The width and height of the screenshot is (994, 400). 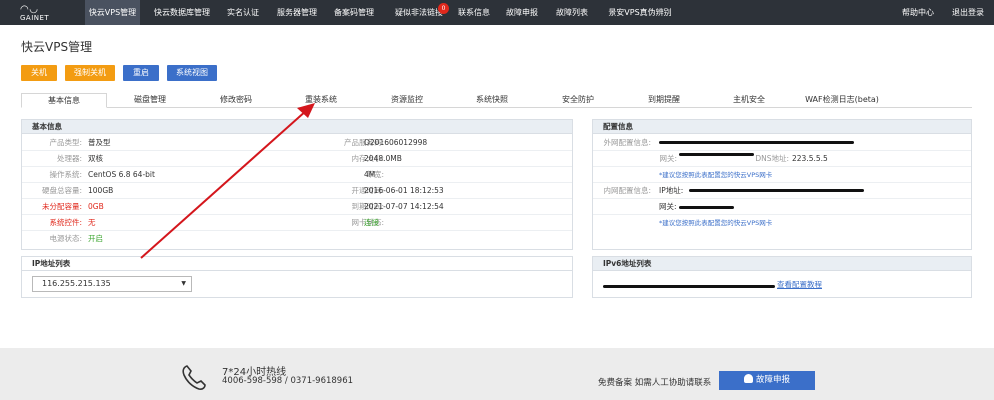 I want to click on info-row: 系统控件: 无 网卡状态: 连接, so click(x=297, y=223).